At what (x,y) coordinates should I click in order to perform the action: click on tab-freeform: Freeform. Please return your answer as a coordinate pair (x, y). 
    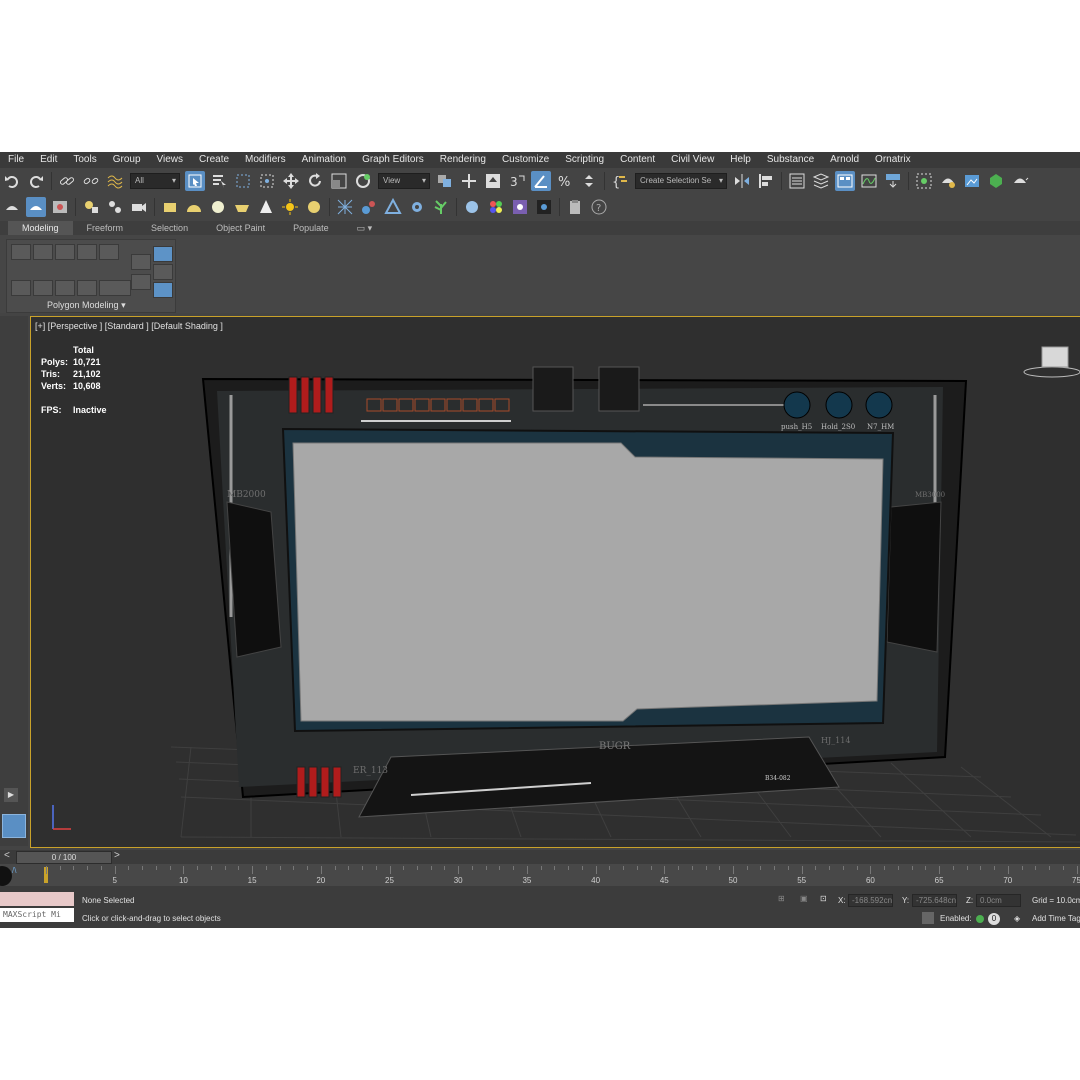
    Looking at the image, I should click on (105, 228).